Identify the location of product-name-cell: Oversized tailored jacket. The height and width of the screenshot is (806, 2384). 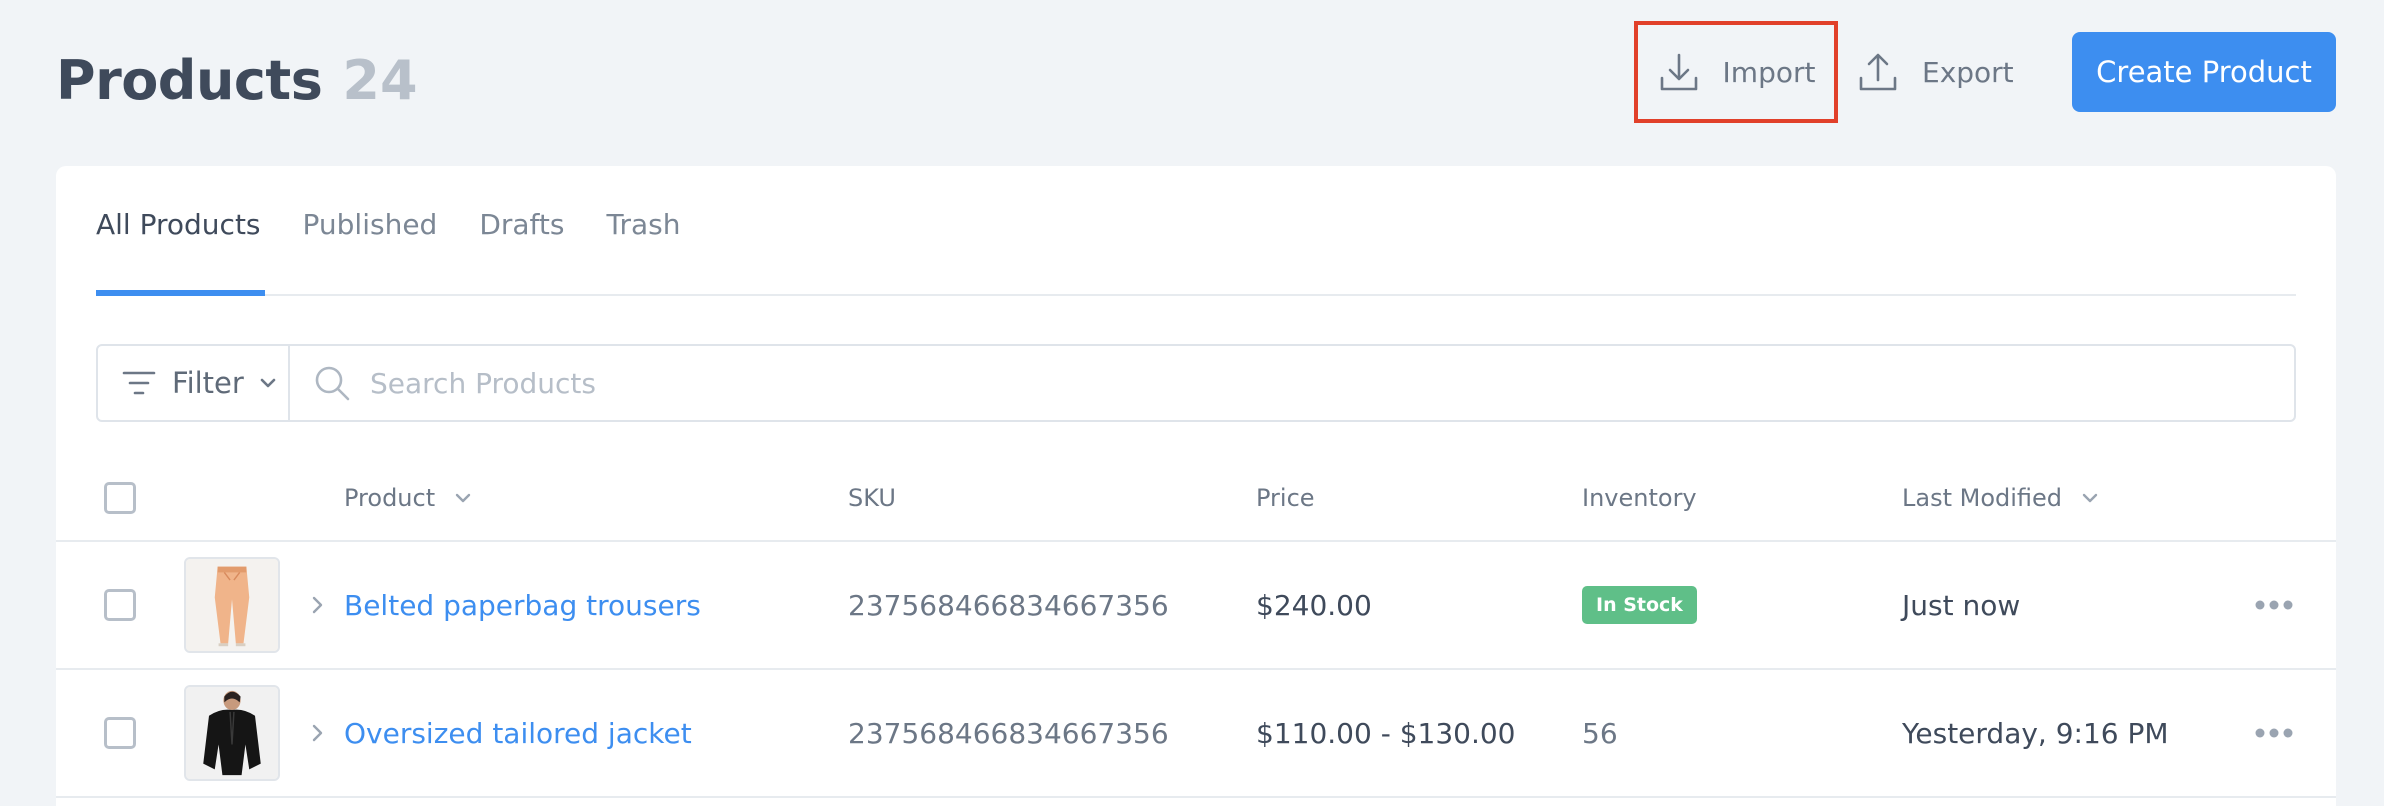
(518, 733).